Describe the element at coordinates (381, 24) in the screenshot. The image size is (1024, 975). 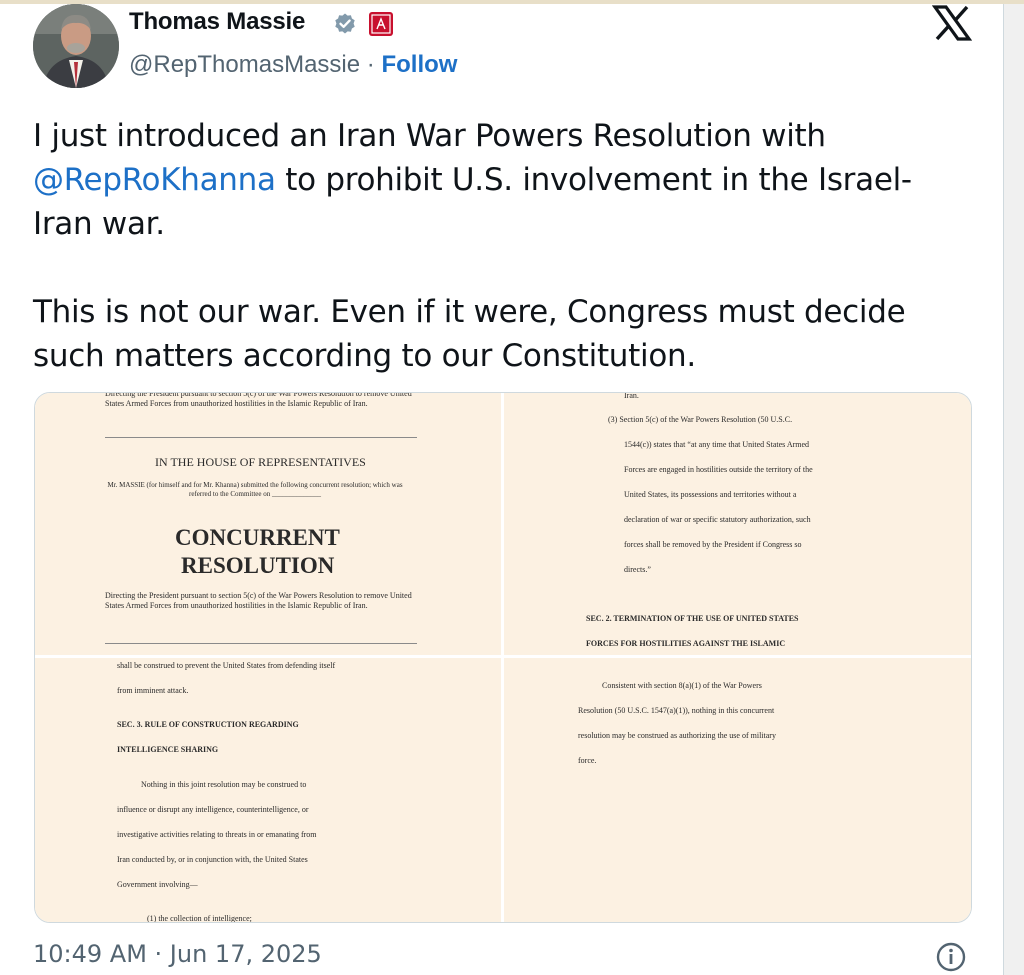
I see `congress-flag-icon` at that location.